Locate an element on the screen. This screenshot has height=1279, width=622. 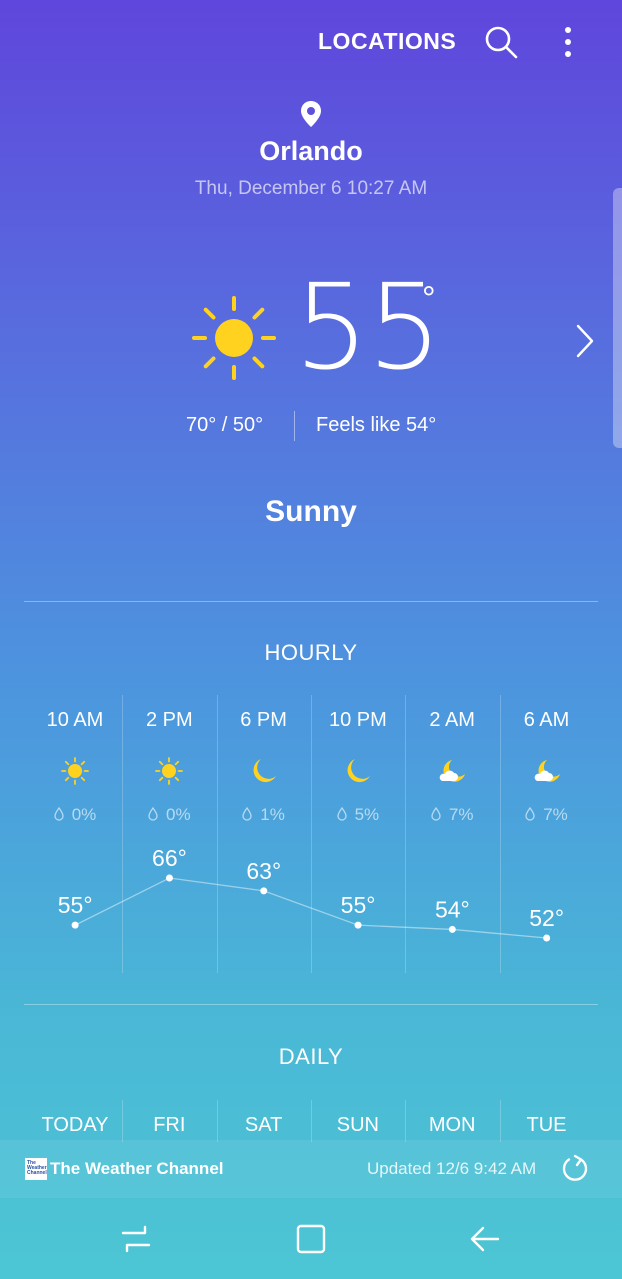
home-button is located at coordinates (311, 1239).